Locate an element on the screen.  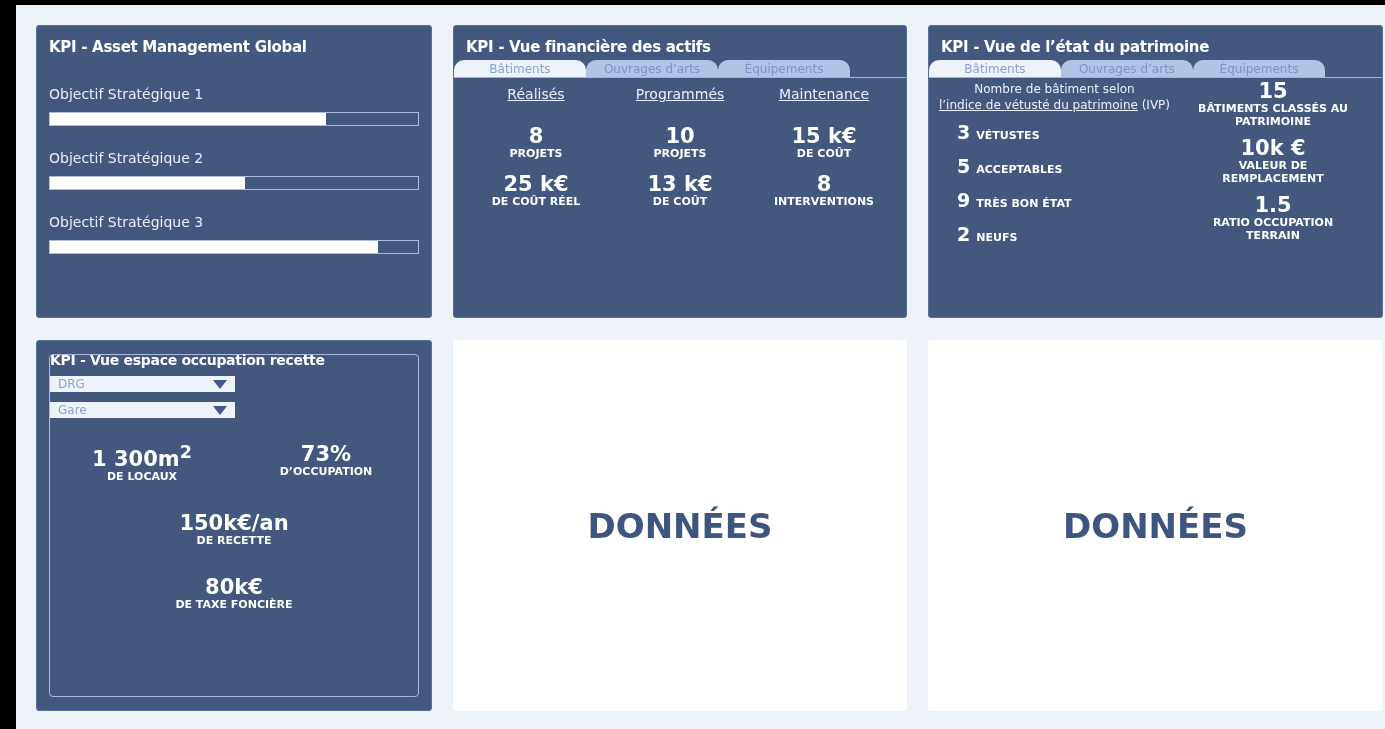
stat-value: 10k € is located at coordinates (1273, 148).